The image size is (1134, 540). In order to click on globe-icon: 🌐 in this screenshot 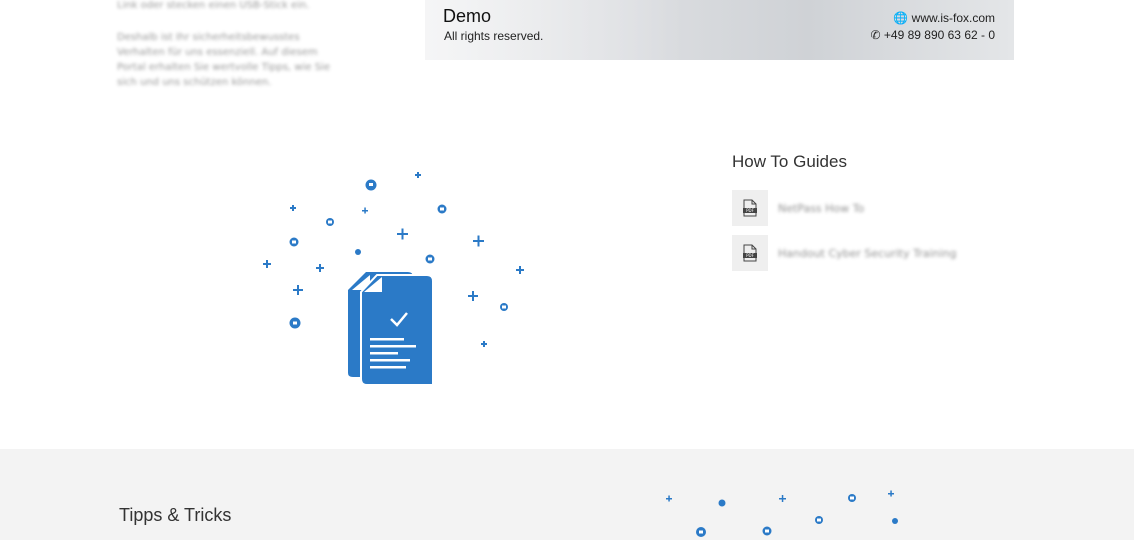, I will do `click(901, 18)`.